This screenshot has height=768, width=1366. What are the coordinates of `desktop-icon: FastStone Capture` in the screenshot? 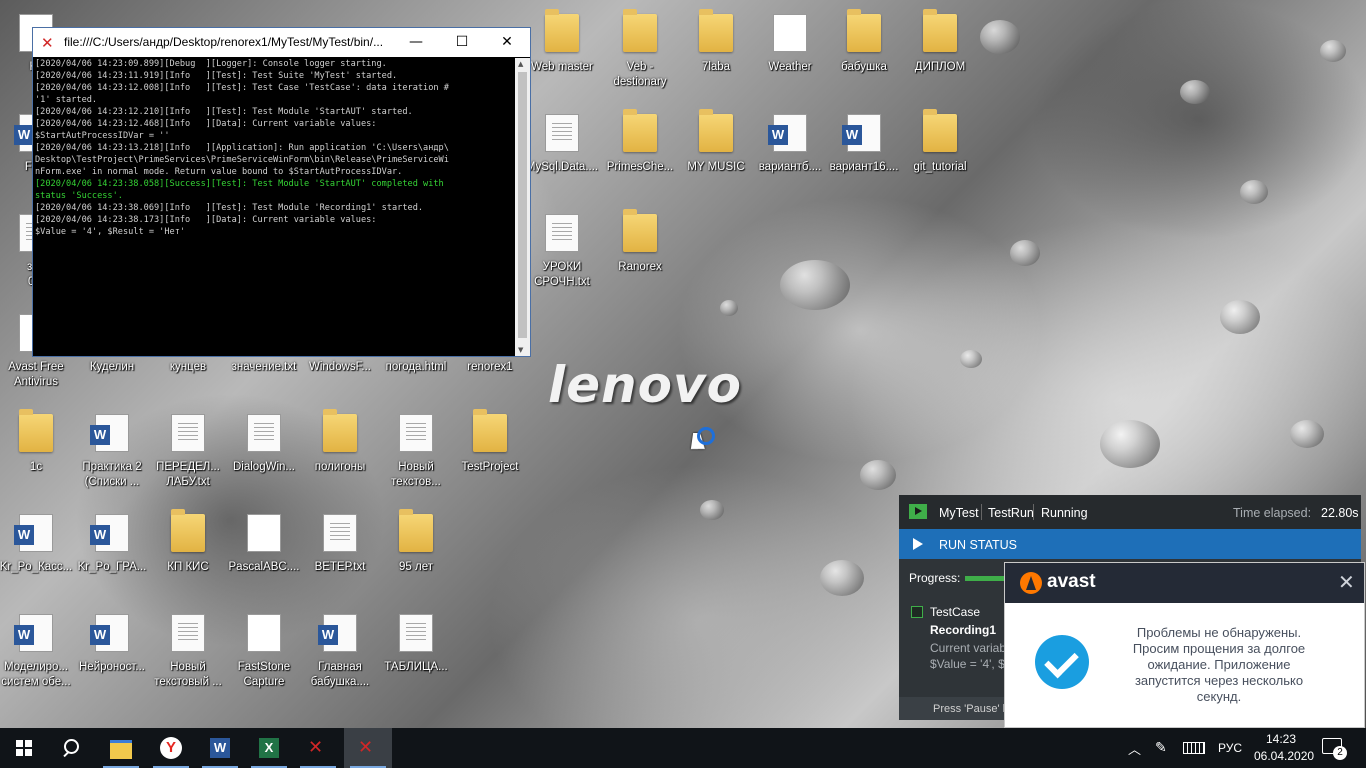 It's located at (264, 662).